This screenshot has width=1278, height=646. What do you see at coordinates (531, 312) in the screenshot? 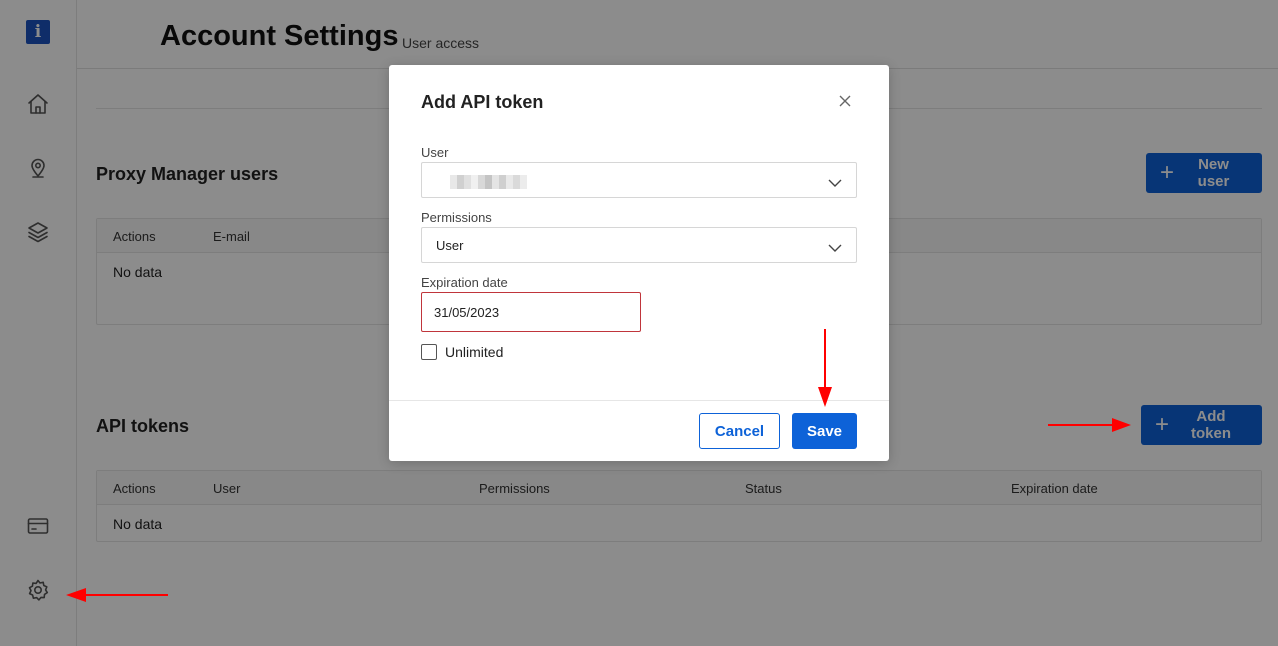
I see `expiration-date-input` at bounding box center [531, 312].